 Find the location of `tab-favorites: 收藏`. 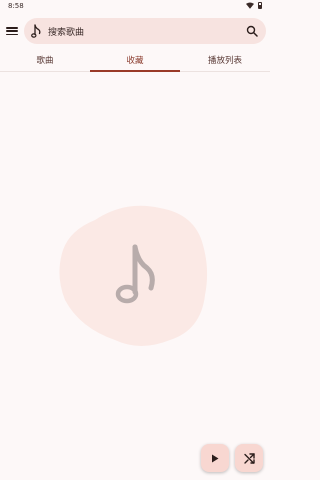

tab-favorites: 收藏 is located at coordinates (135, 62).